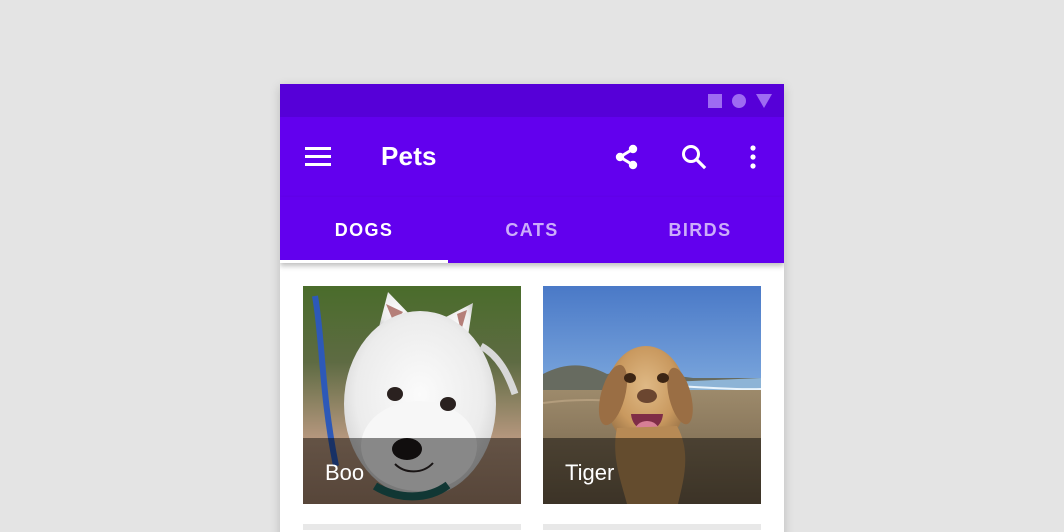 The height and width of the screenshot is (532, 1064). Describe the element at coordinates (715, 100) in the screenshot. I see `square-icon` at that location.